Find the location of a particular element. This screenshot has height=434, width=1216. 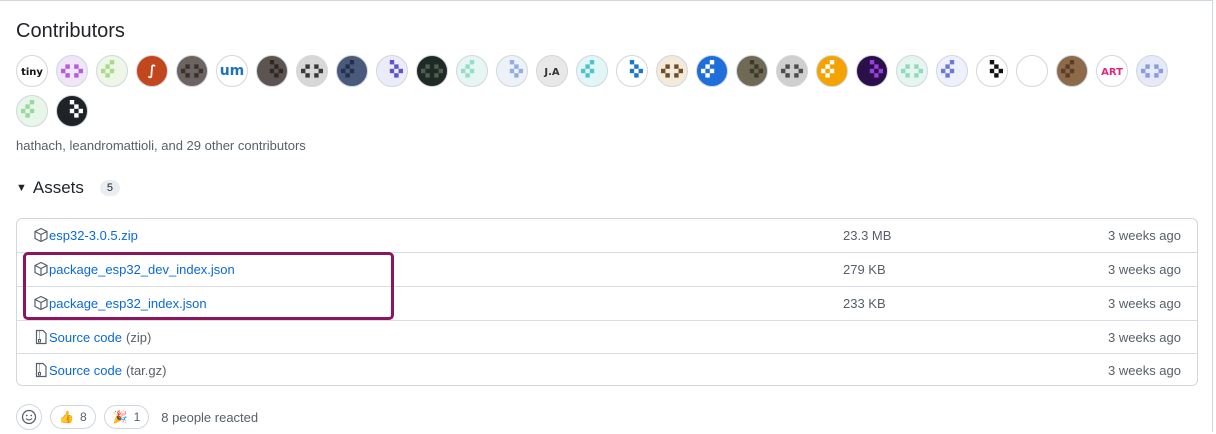

asset-link: package_esp32_index.json is located at coordinates (128, 303).